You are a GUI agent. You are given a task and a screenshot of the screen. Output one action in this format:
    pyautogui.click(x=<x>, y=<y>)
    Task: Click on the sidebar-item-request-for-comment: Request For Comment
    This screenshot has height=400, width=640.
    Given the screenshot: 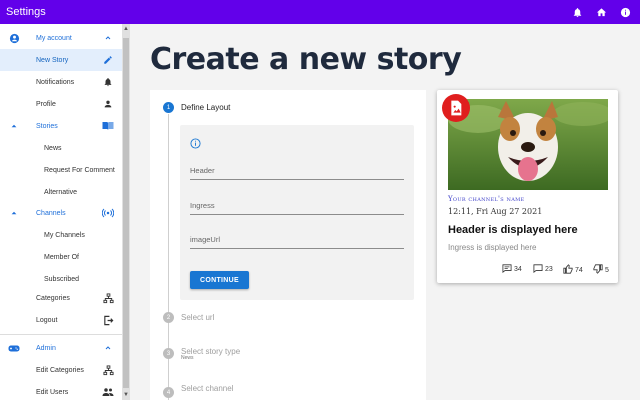 What is the action you would take?
    pyautogui.click(x=61, y=170)
    